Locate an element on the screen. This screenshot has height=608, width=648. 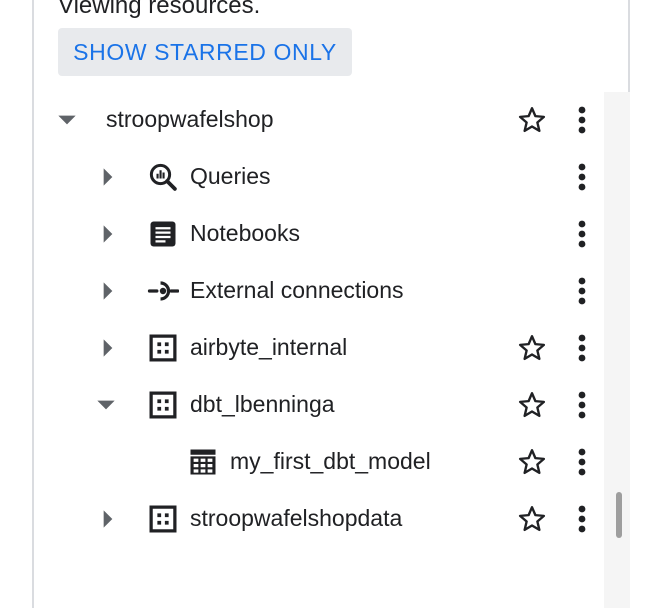
scrollbar-thumb is located at coordinates (619, 515).